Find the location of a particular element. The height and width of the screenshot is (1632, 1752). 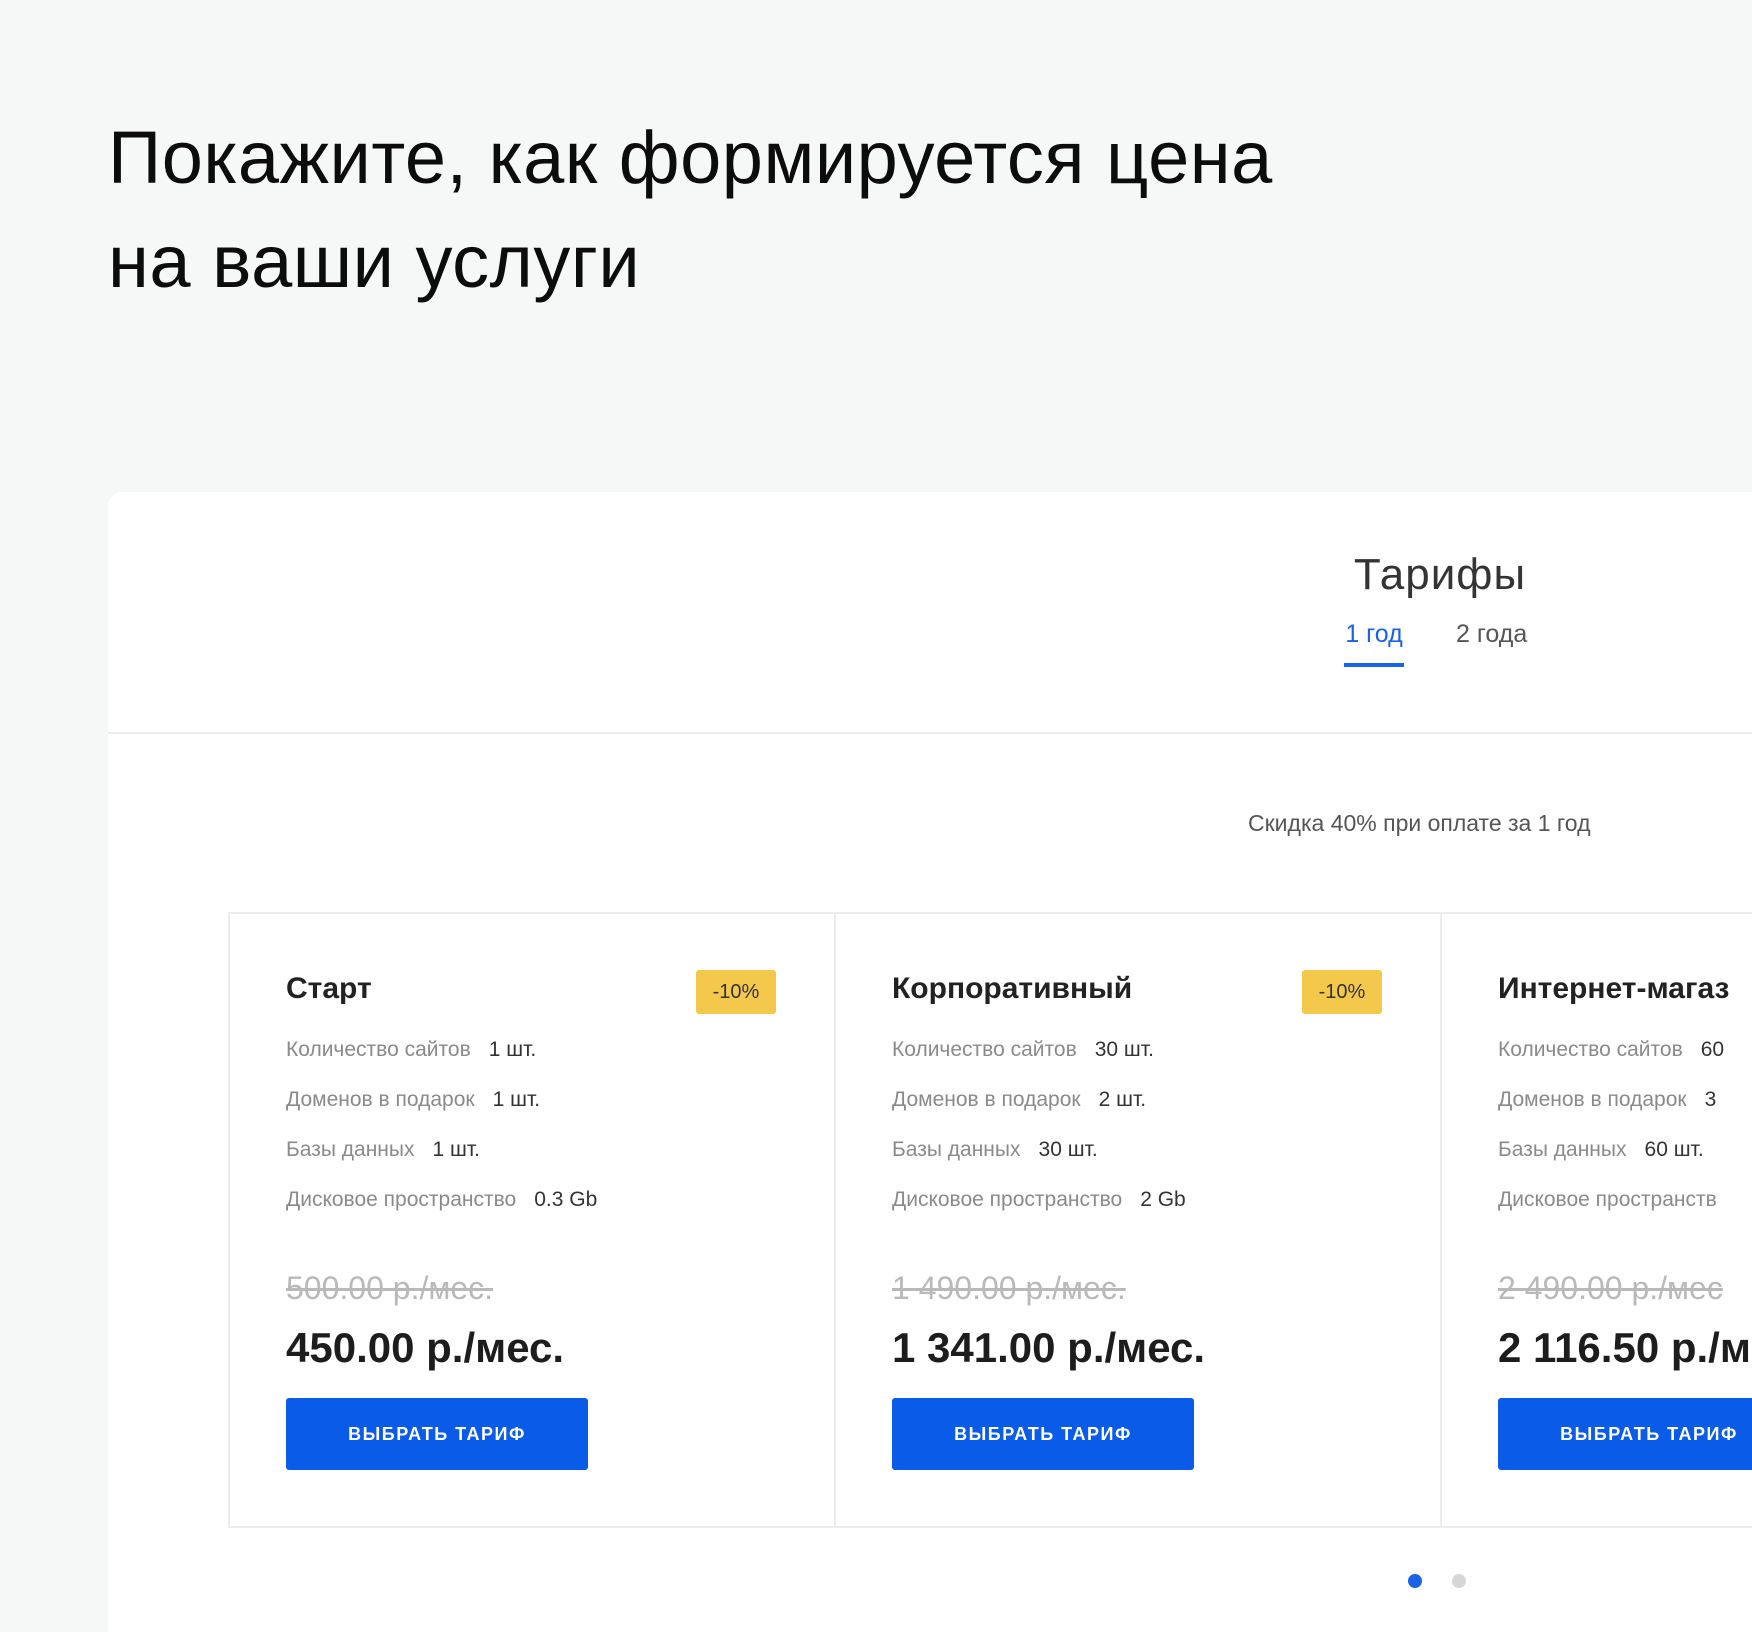

feature-sites: Количество сайтов 60 is located at coordinates (1611, 1050).